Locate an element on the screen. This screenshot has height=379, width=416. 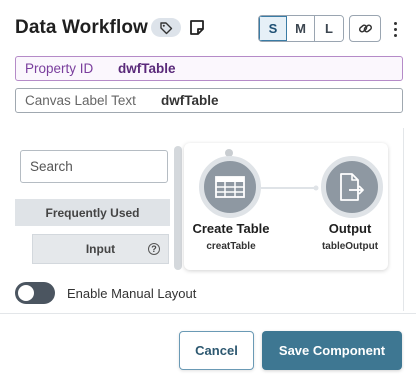
sticky-note-icon is located at coordinates (197, 27).